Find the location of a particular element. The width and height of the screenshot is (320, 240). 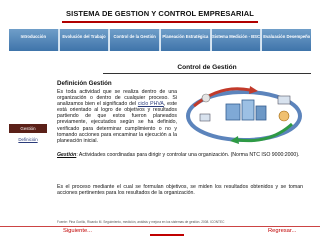

footer-accent-bar is located at coordinates (167, 235).